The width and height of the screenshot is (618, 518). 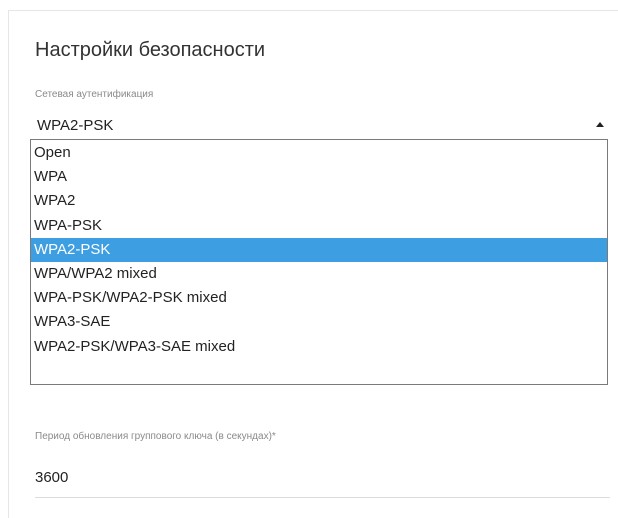 What do you see at coordinates (319, 274) in the screenshot?
I see `auth-option-wpa-wpa2-mixed: WPA/WPA2 mixed` at bounding box center [319, 274].